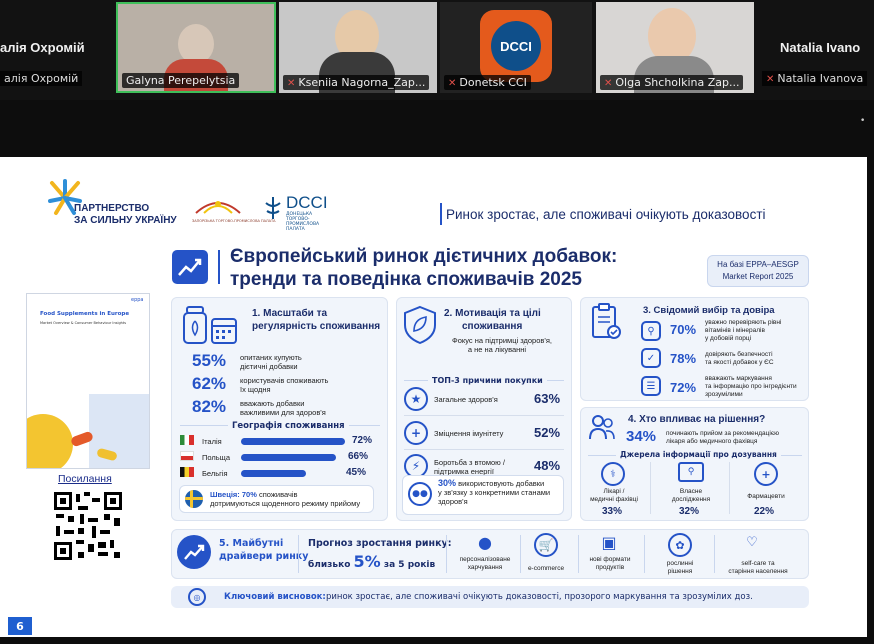 This screenshot has width=874, height=644. What do you see at coordinates (358, 456) in the screenshot?
I see `country-pct: 66%` at bounding box center [358, 456].